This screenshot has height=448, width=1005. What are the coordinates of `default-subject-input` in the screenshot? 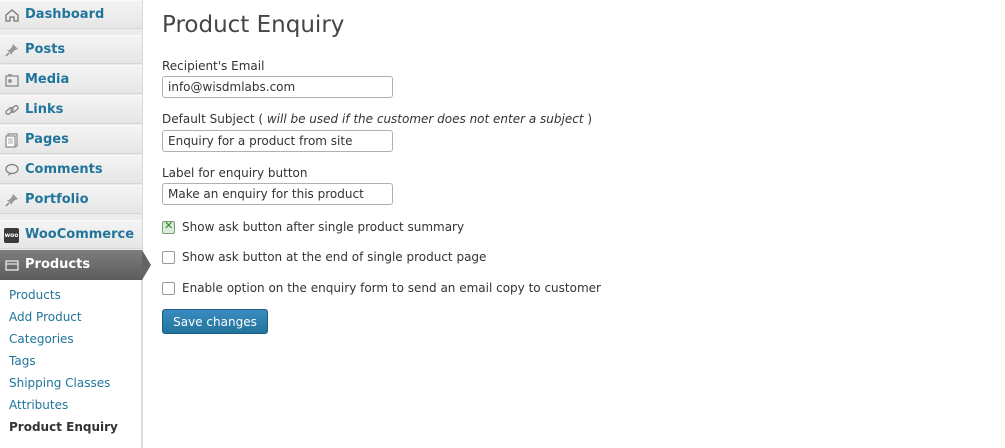 It's located at (277, 141).